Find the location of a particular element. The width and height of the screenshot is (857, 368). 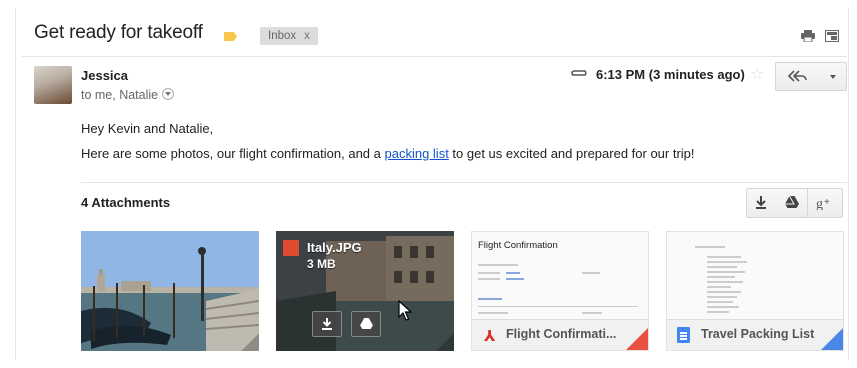

attachment-thumbnail-packing-list: Travel Packing List is located at coordinates (755, 291).